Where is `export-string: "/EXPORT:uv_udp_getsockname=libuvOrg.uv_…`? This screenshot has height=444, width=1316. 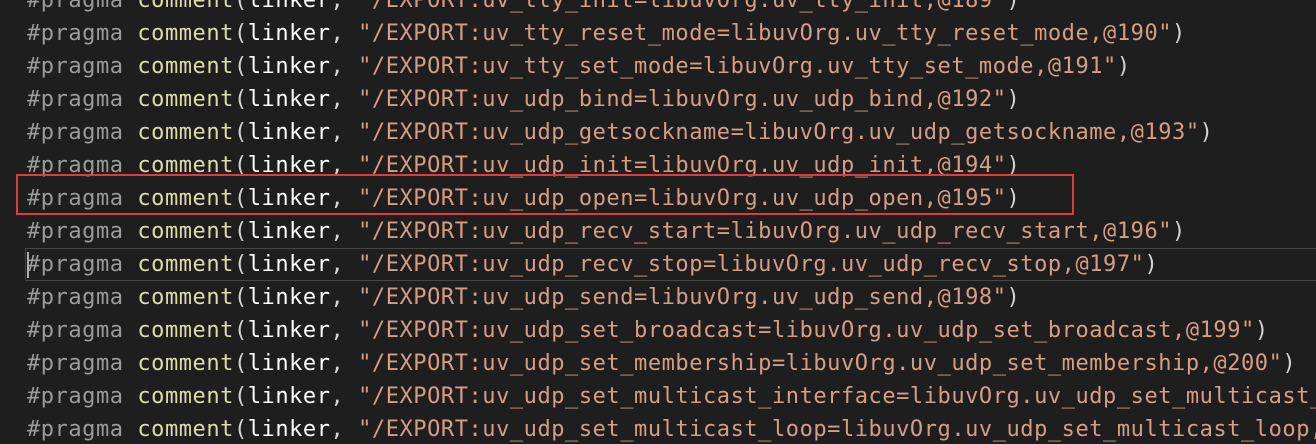
export-string: "/EXPORT:uv_udp_getsockname=libuvOrg.uv_… is located at coordinates (779, 132).